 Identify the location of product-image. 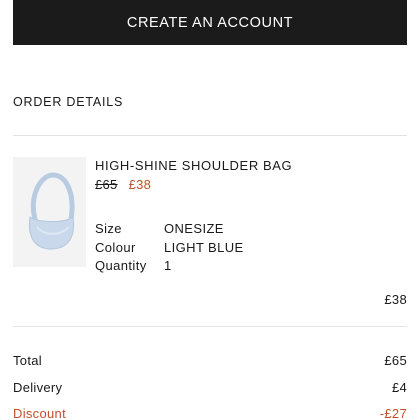
(49, 212).